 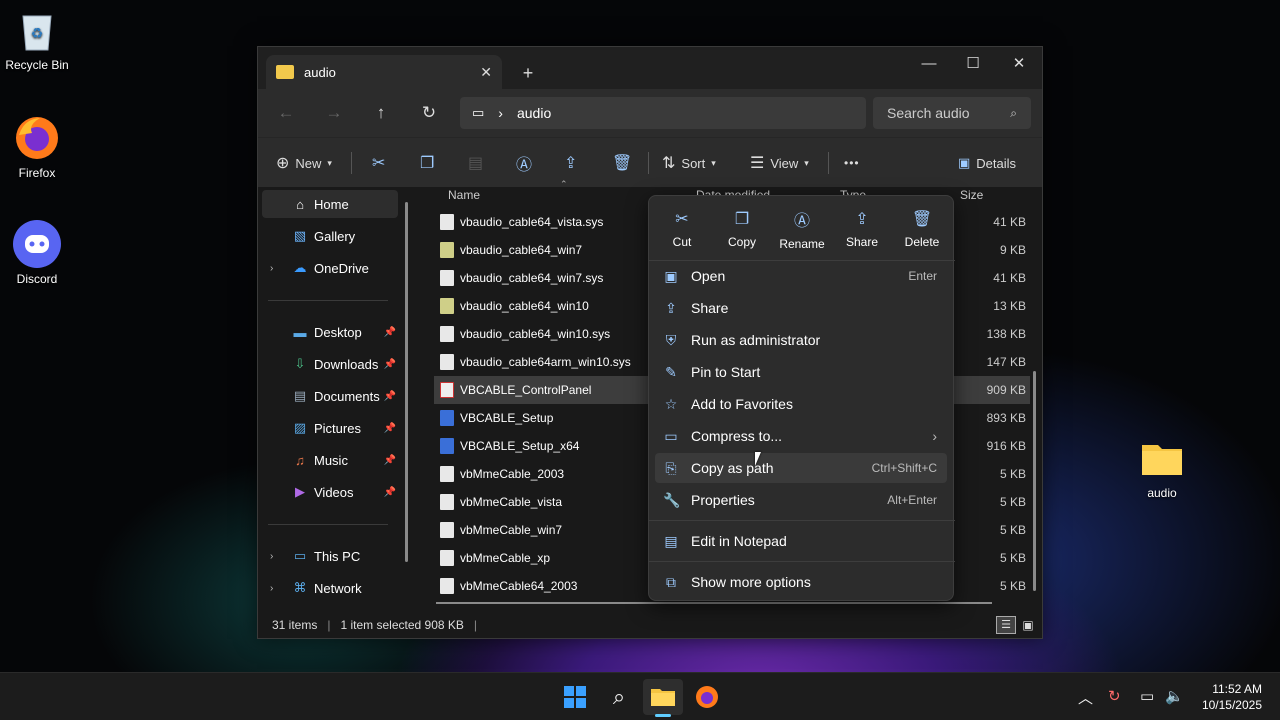 What do you see at coordinates (534, 113) in the screenshot?
I see `path-segment-audio: audio` at bounding box center [534, 113].